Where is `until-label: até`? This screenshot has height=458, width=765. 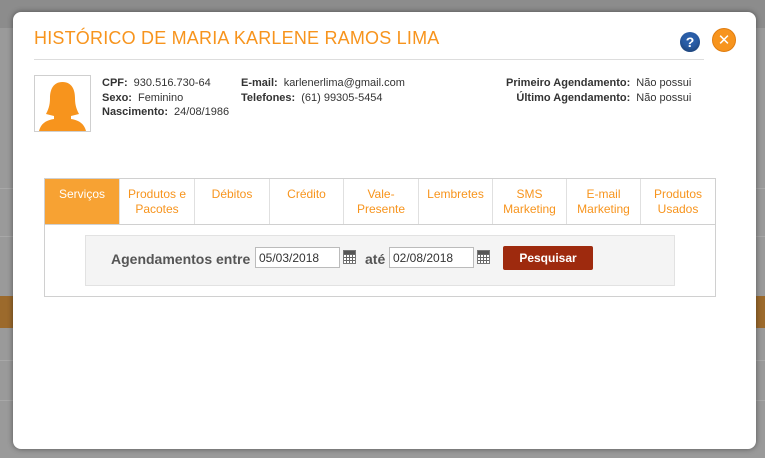 until-label: até is located at coordinates (375, 259).